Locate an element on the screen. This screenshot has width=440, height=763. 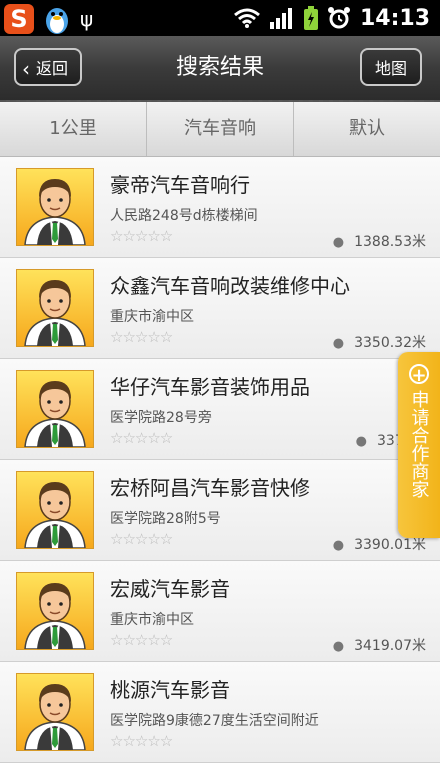
item-name: 华仔汽车影音装饰用品 is located at coordinates (210, 387).